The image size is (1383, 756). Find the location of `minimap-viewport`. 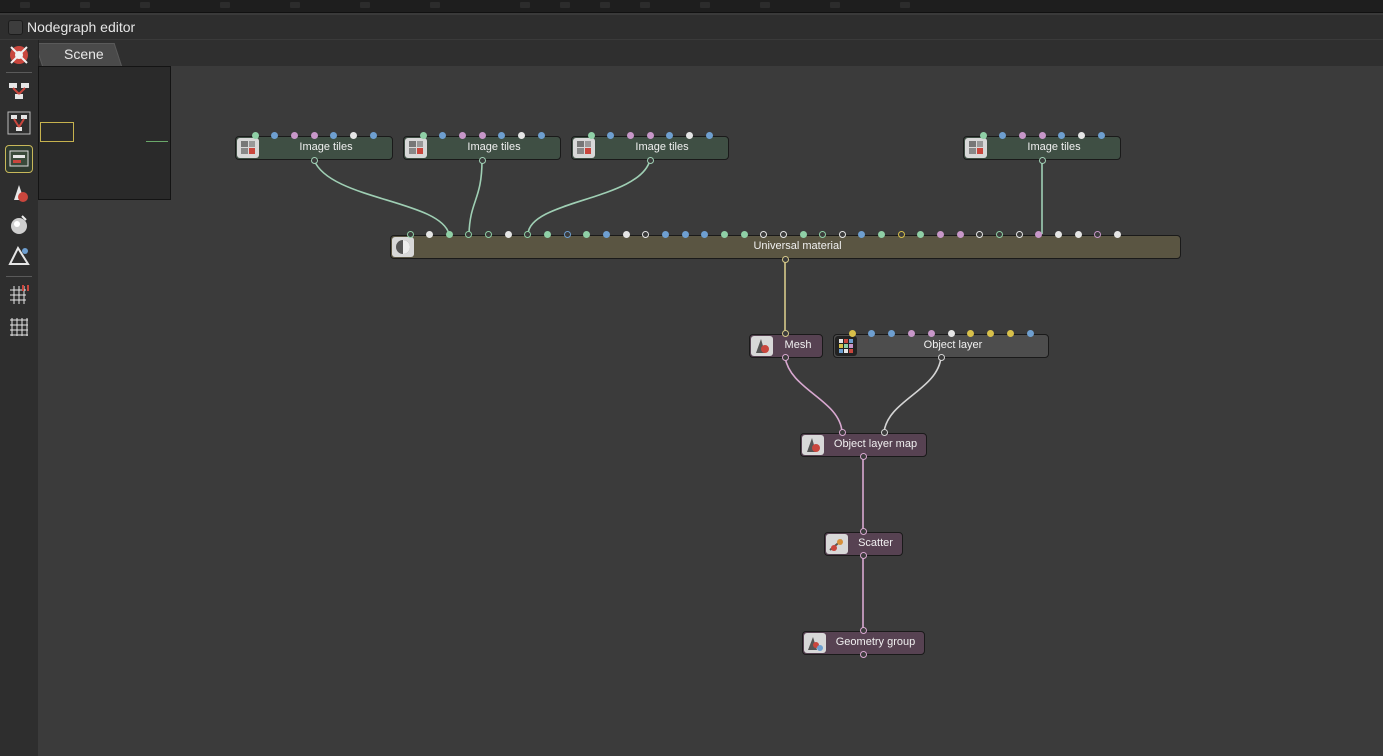

minimap-viewport is located at coordinates (57, 132).